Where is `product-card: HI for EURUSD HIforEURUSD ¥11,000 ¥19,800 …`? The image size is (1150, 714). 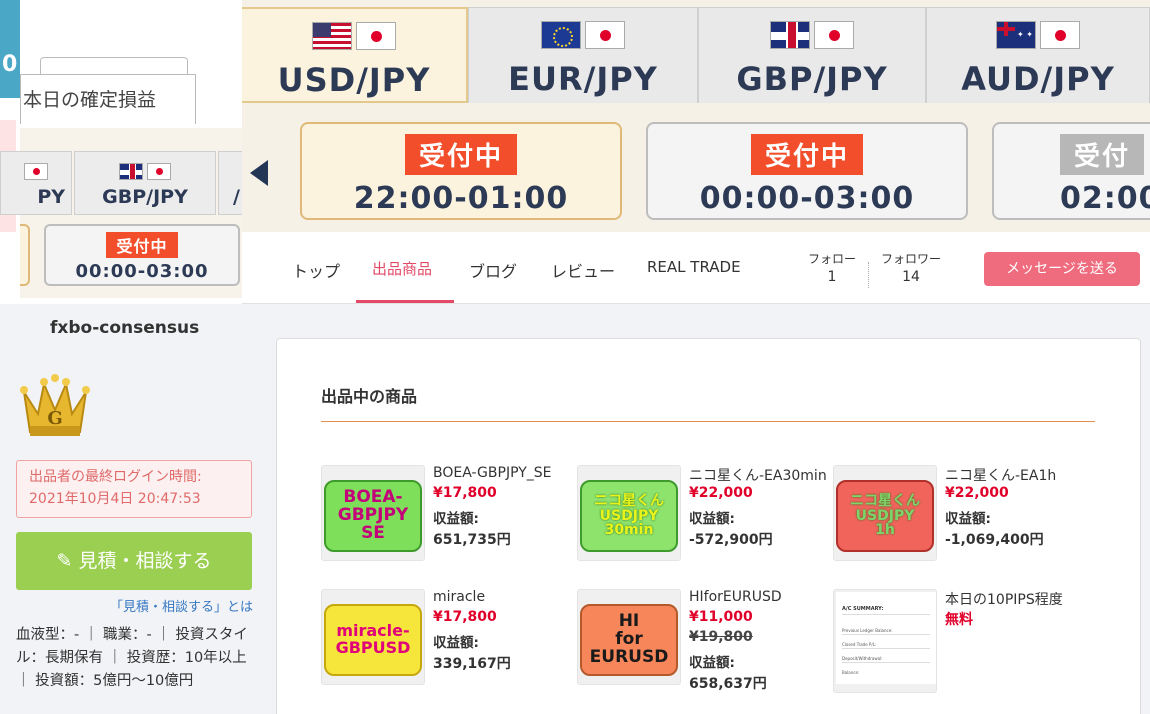
product-card: HI for EURUSD HIforEURUSD ¥11,000 ¥19,800 … is located at coordinates (705, 644).